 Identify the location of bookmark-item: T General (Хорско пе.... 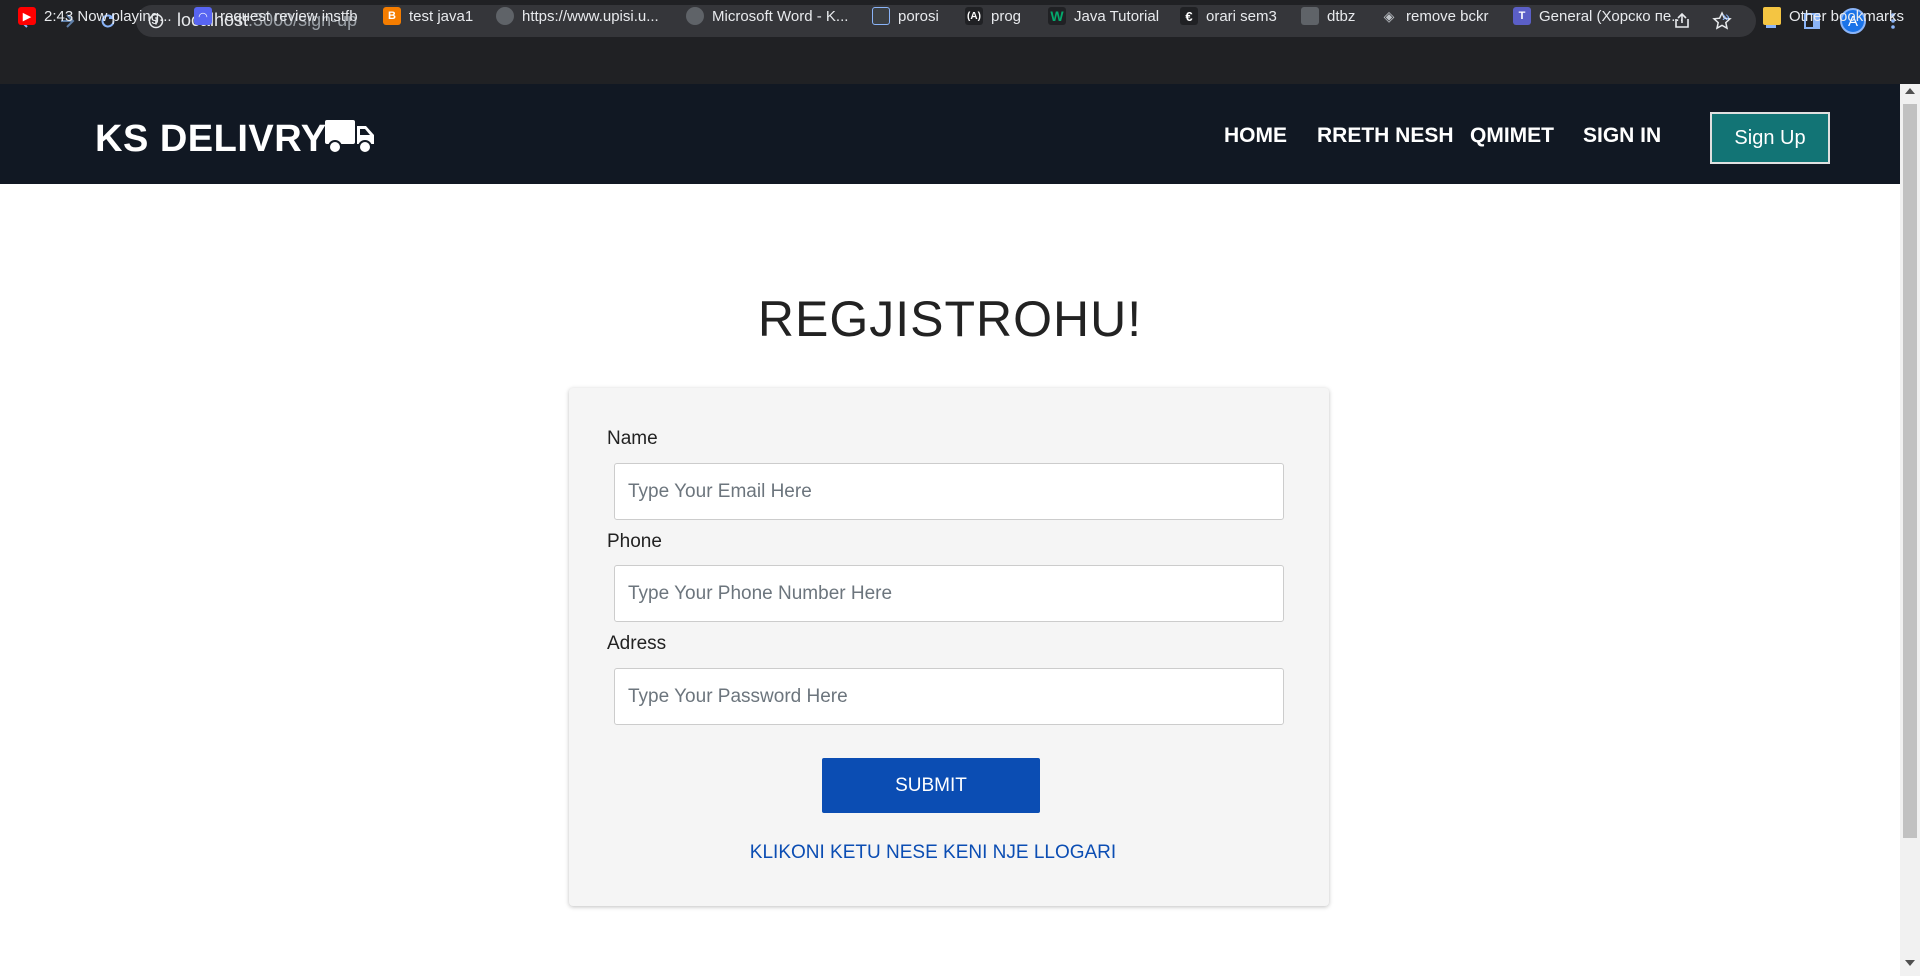
(1598, 16).